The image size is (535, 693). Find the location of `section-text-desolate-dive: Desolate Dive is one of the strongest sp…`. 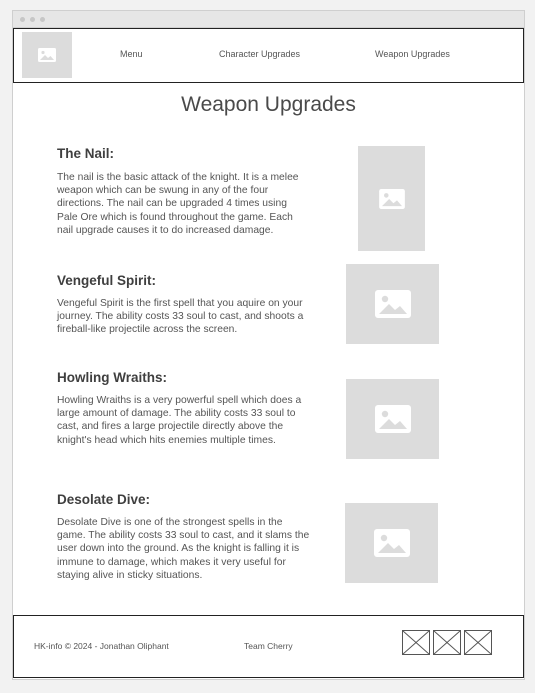

section-text-desolate-dive: Desolate Dive is one of the strongest sp… is located at coordinates (183, 549).